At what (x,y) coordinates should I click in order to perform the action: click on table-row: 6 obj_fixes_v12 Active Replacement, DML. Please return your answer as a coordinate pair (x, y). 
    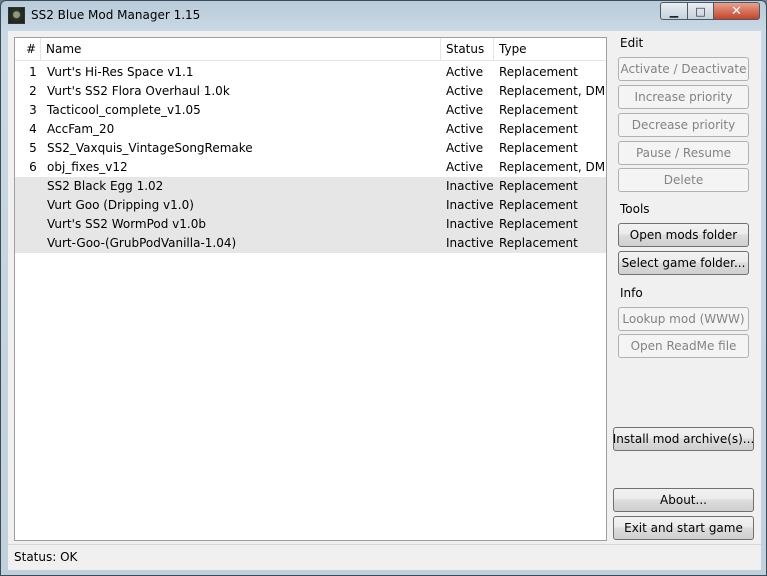
    Looking at the image, I should click on (310, 167).